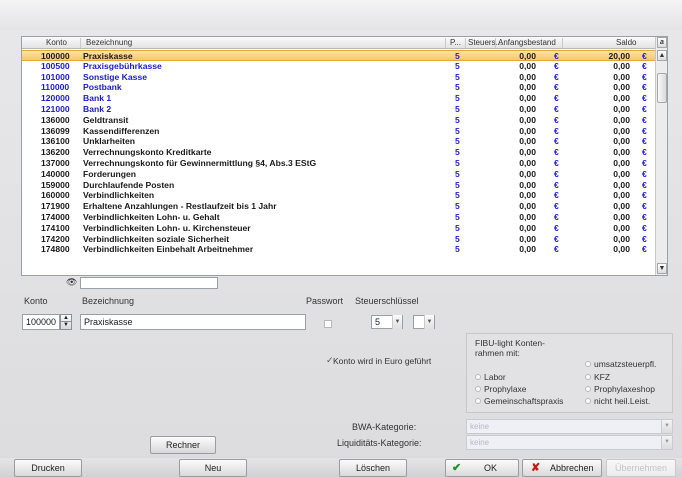 Image resolution: width=682 pixels, height=477 pixels. I want to click on neu-button: Neu, so click(213, 468).